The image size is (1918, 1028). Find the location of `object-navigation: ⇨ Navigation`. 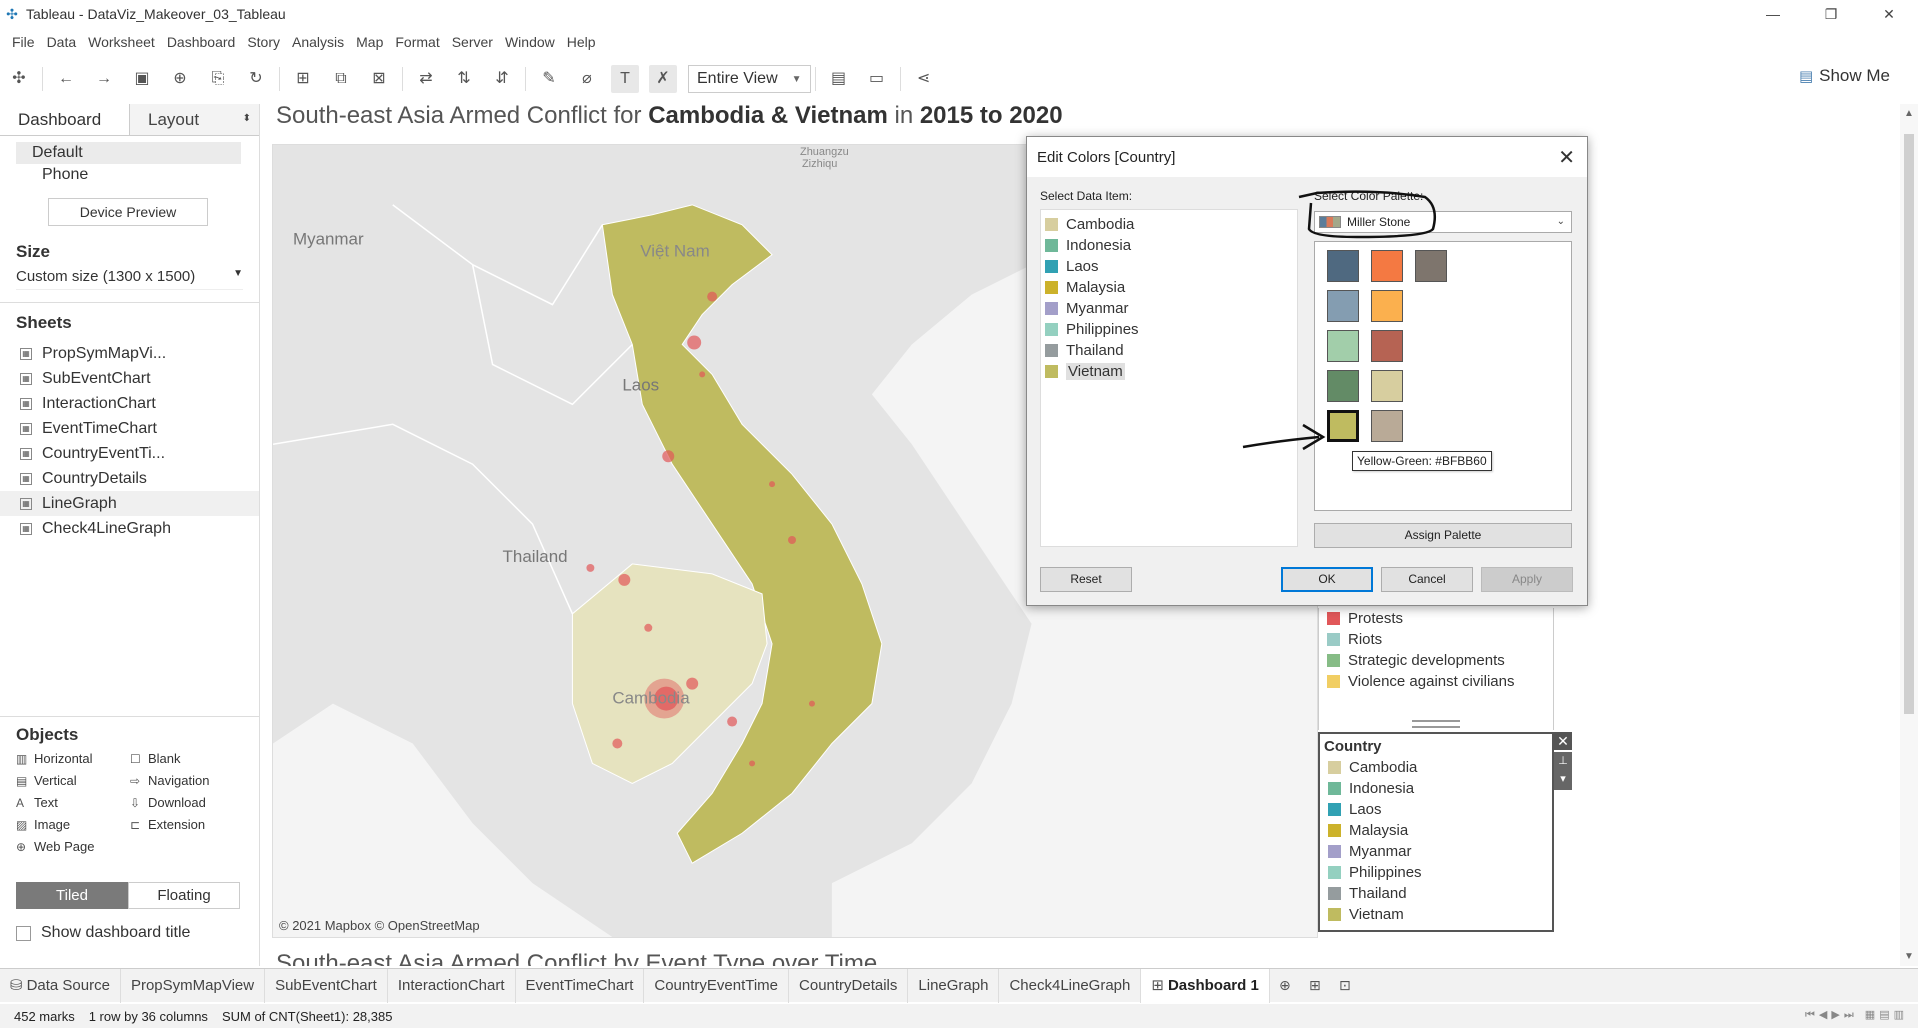

object-navigation: ⇨ Navigation is located at coordinates (187, 780).